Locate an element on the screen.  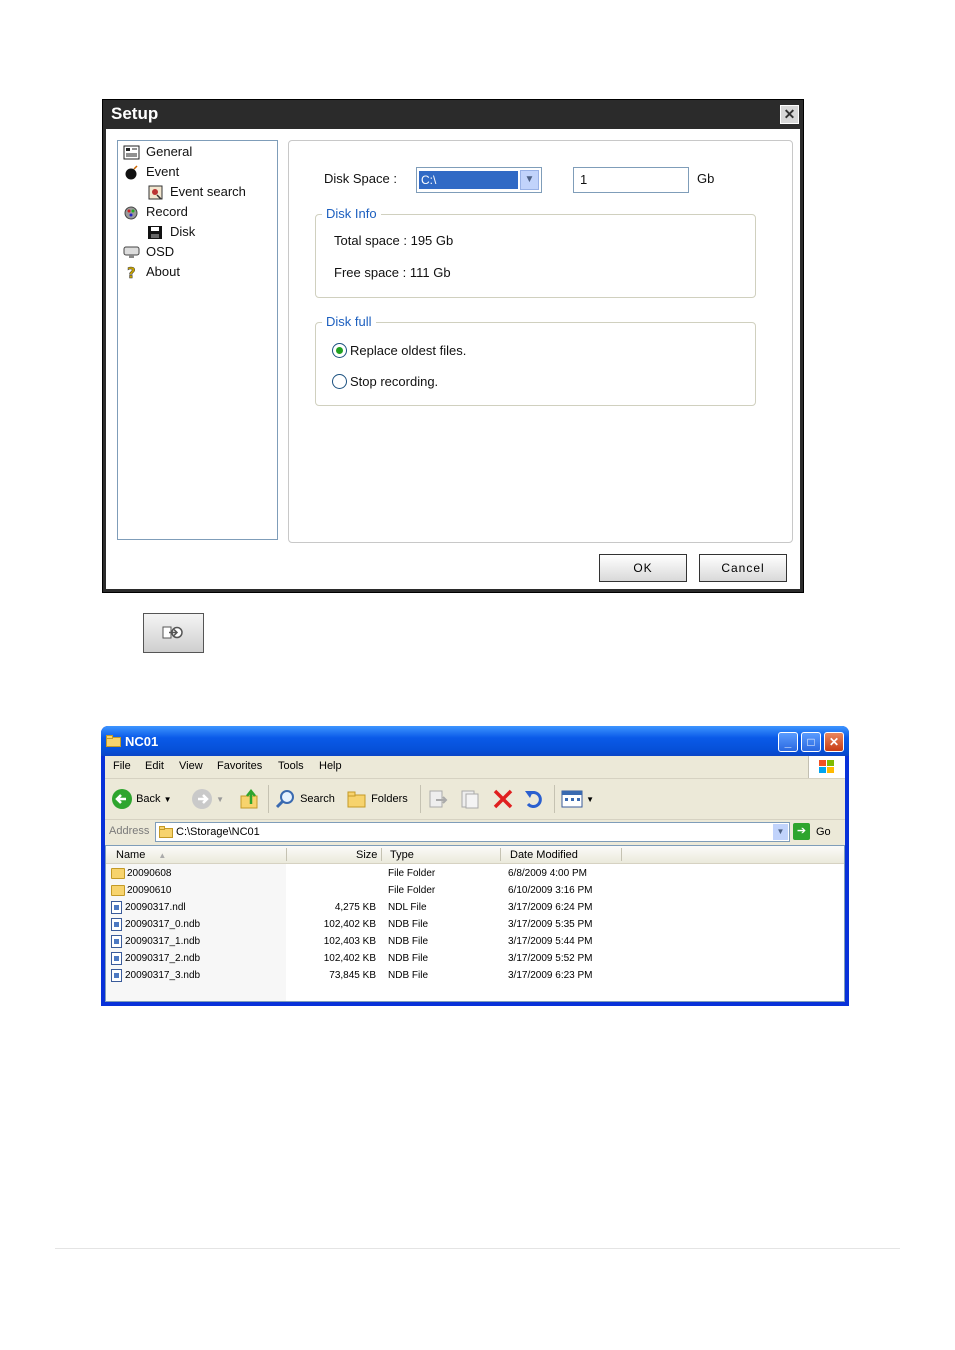
column-size: Size is located at coordinates (366, 855).